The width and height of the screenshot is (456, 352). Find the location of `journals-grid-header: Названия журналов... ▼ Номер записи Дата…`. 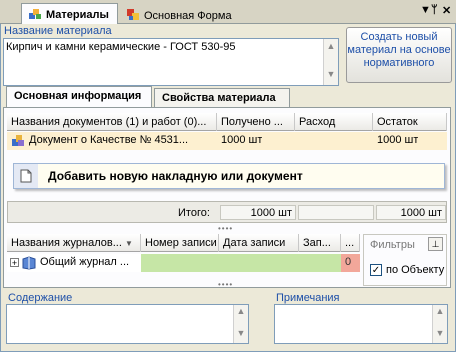

journals-grid-header: Названия журналов... ▼ Номер записи Дата… is located at coordinates (183, 243).